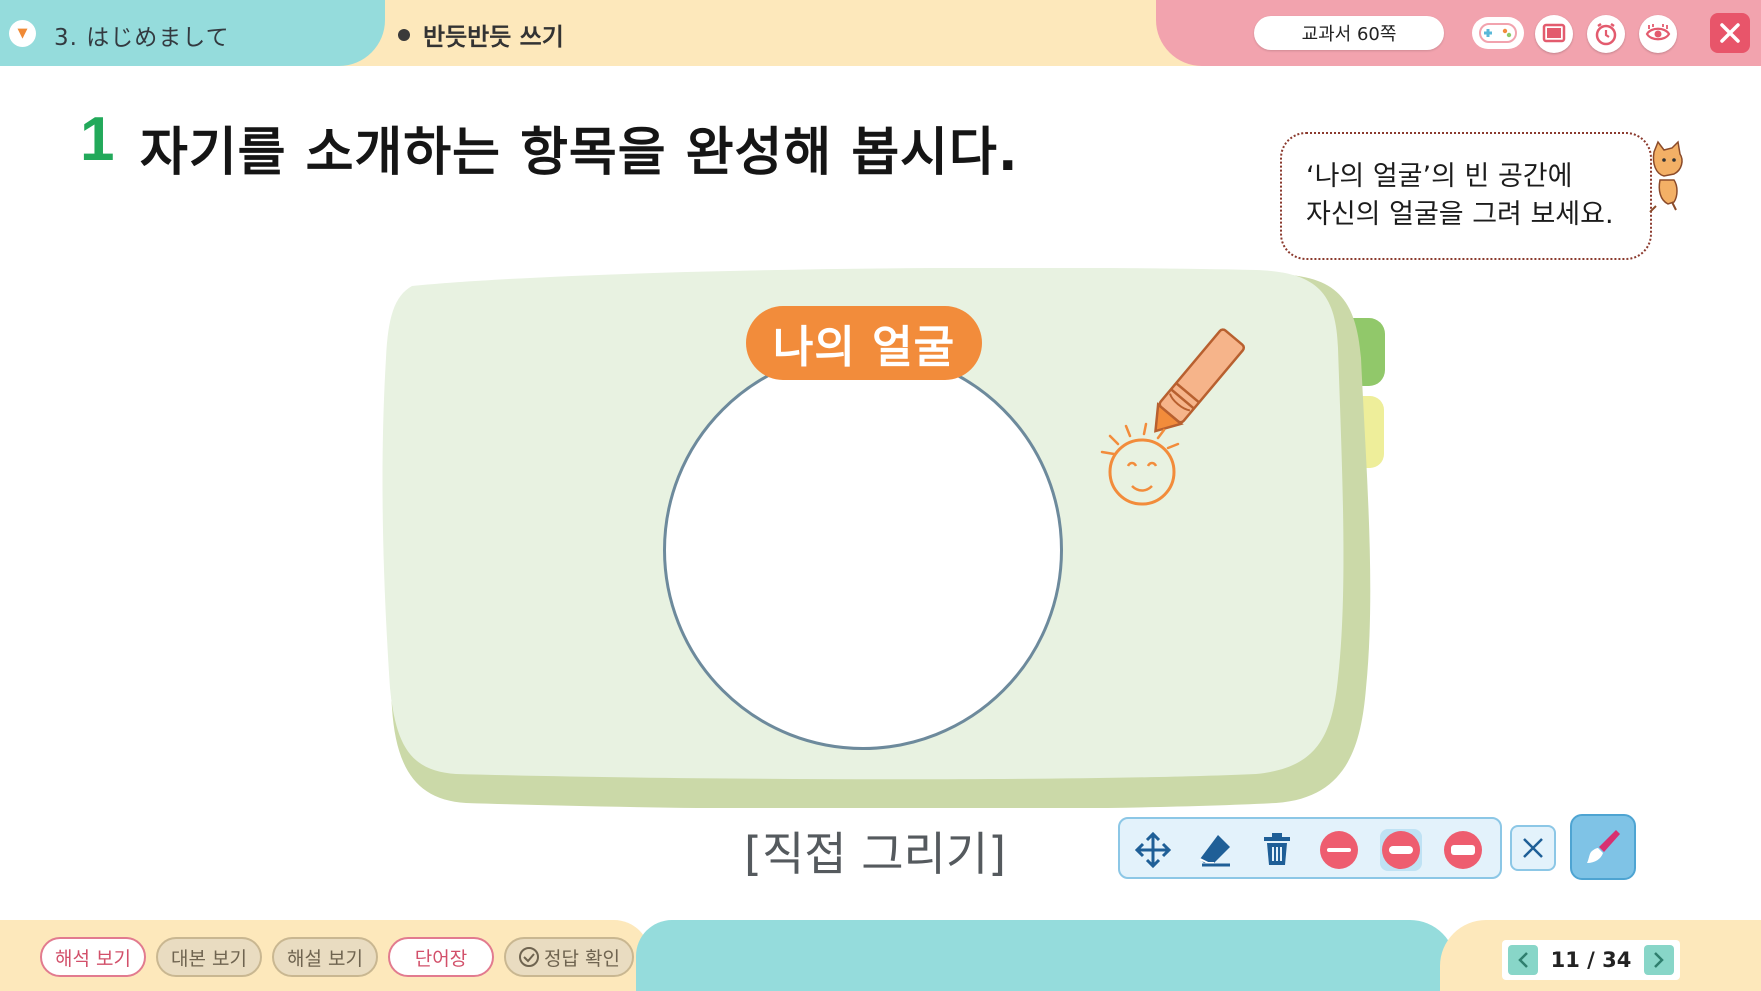 The height and width of the screenshot is (991, 1761). Describe the element at coordinates (863, 550) in the screenshot. I see `face-drawing-area` at that location.